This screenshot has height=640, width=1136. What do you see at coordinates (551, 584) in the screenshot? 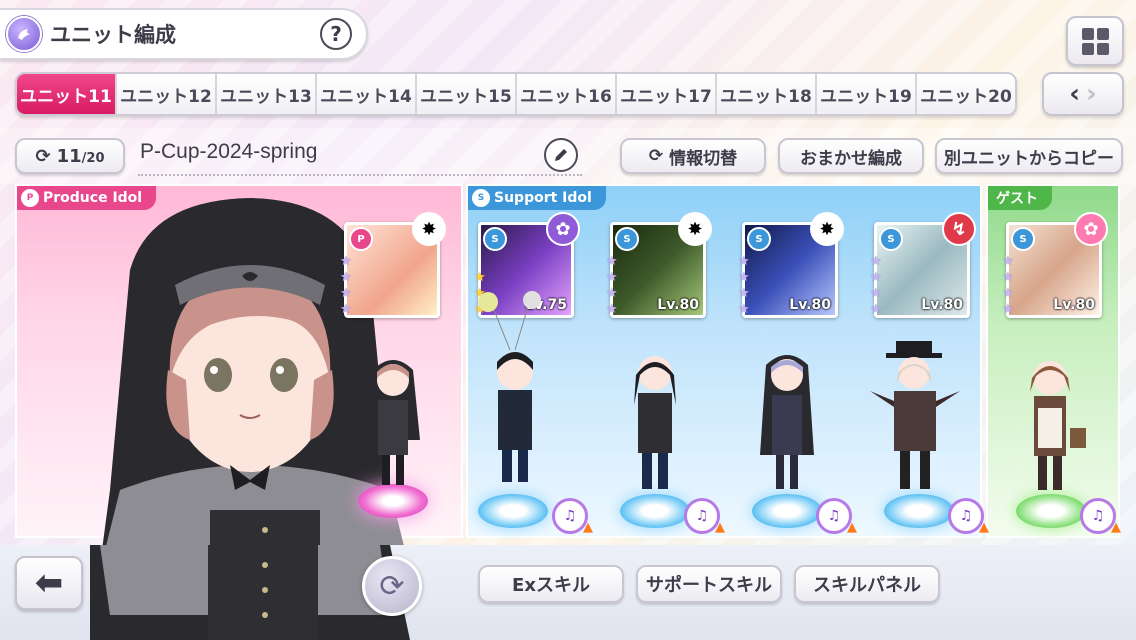
I see `ex-skill-button: Exスキル` at bounding box center [551, 584].